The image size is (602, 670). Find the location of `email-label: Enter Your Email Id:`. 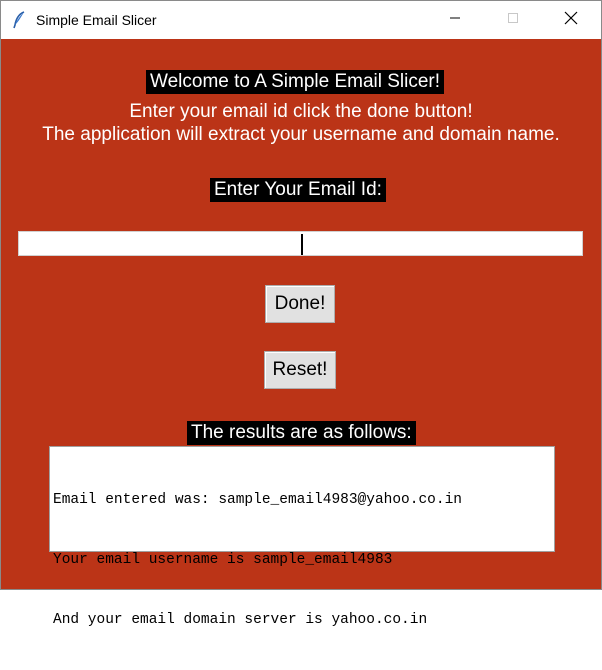

email-label: Enter Your Email Id: is located at coordinates (298, 190).